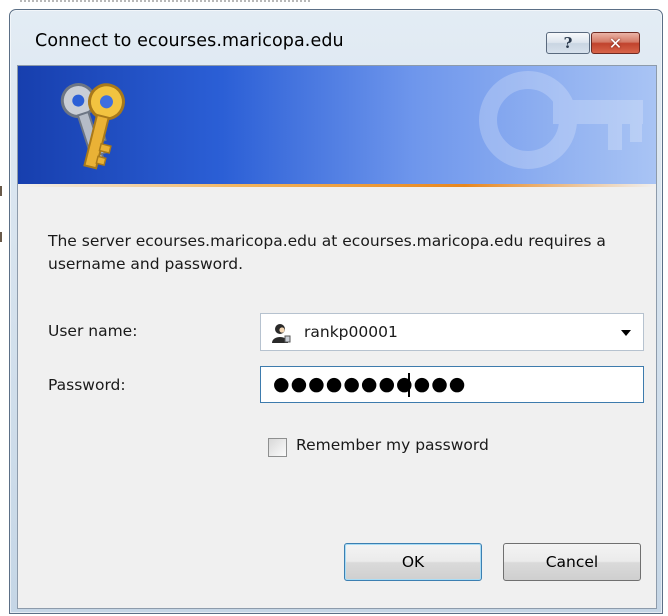  Describe the element at coordinates (370, 384) in the screenshot. I see `password-mask: ●●●●●●●●●●●` at that location.